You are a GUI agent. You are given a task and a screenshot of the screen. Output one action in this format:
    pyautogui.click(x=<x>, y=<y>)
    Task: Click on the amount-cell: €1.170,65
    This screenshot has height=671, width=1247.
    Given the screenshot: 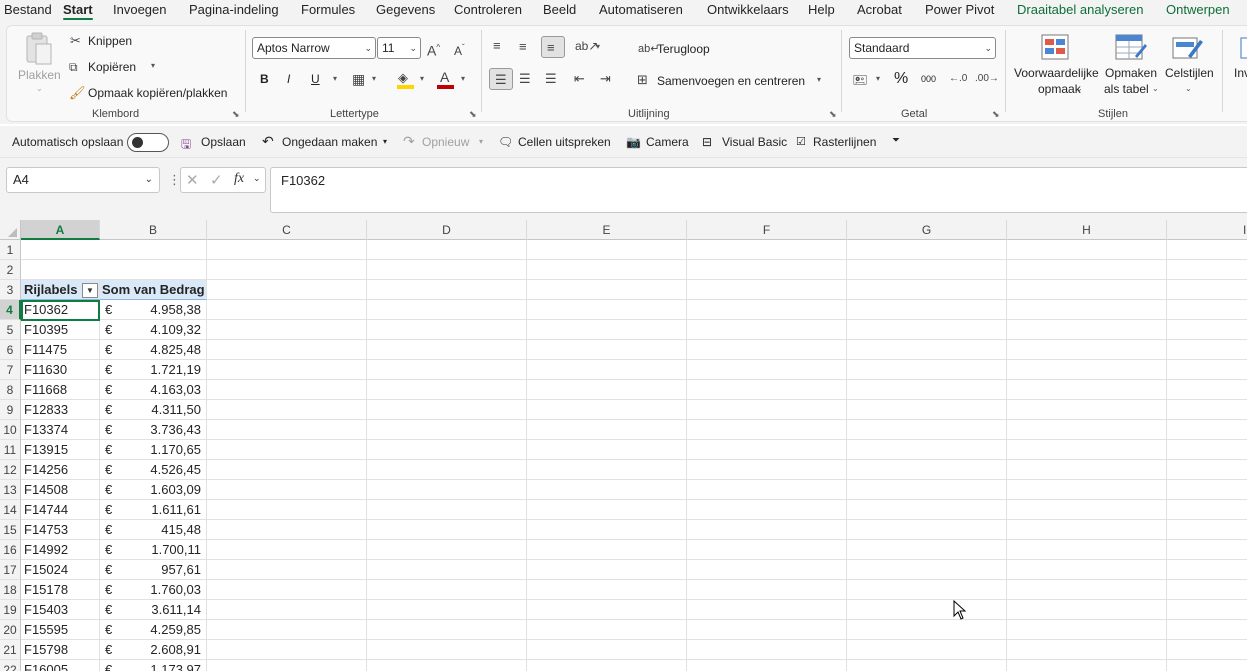 What is the action you would take?
    pyautogui.click(x=153, y=450)
    